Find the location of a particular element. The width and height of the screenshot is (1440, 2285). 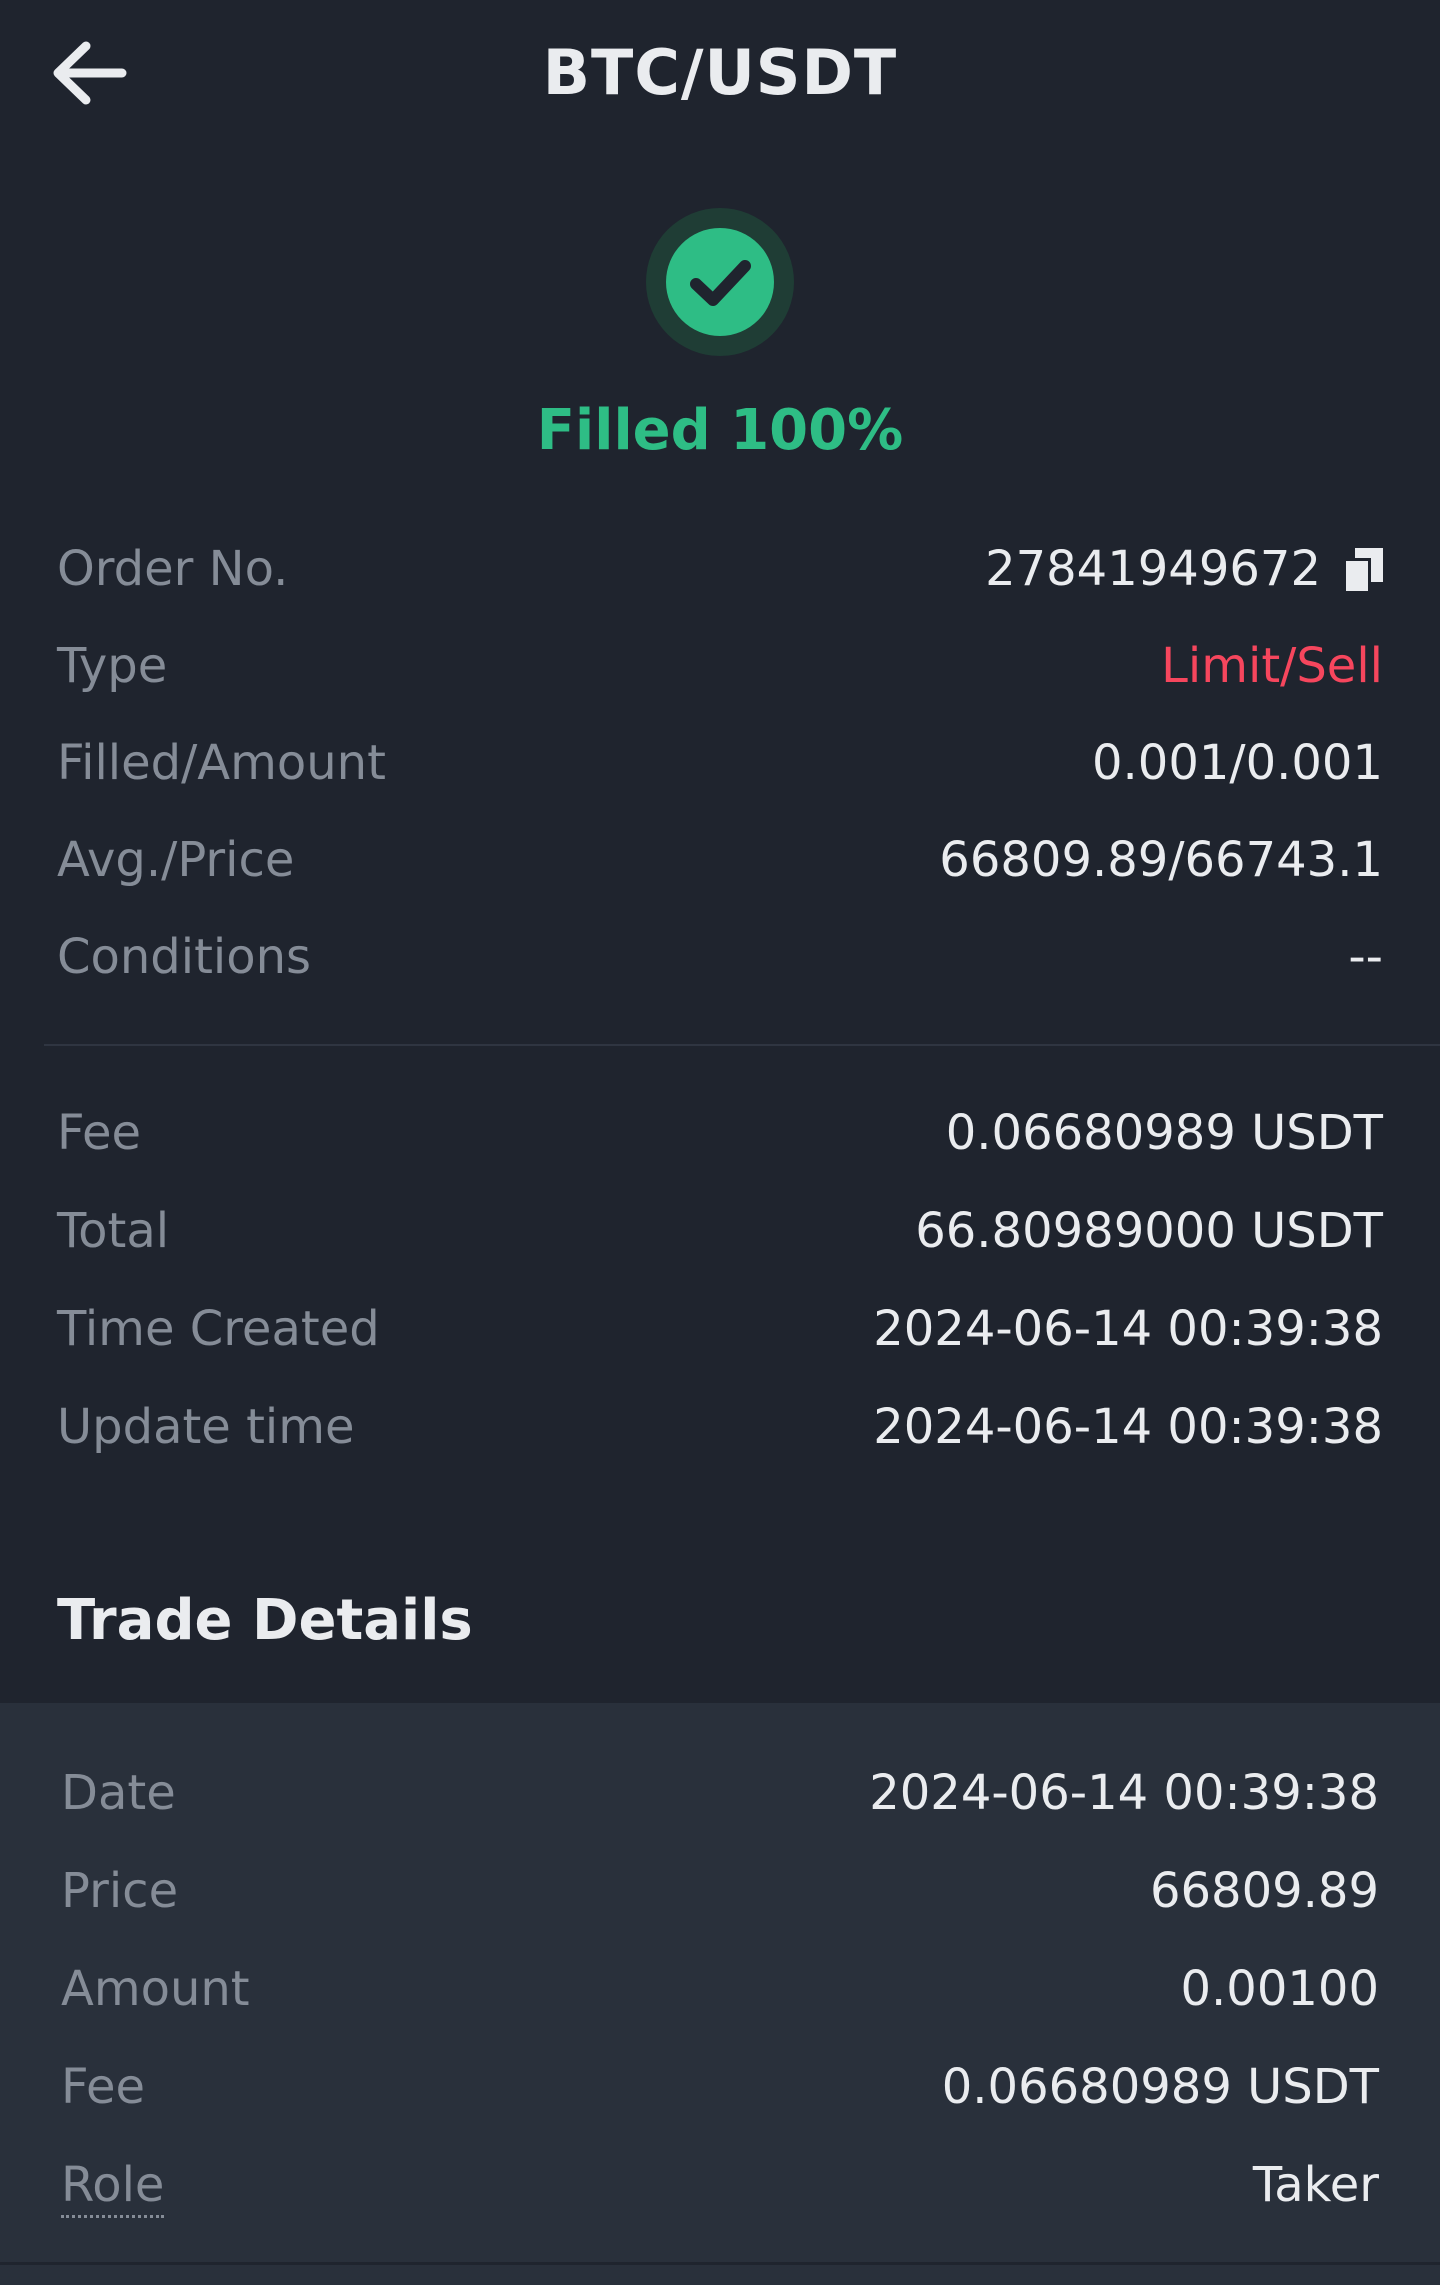

top-bar: BTC/USDT is located at coordinates (720, 75).